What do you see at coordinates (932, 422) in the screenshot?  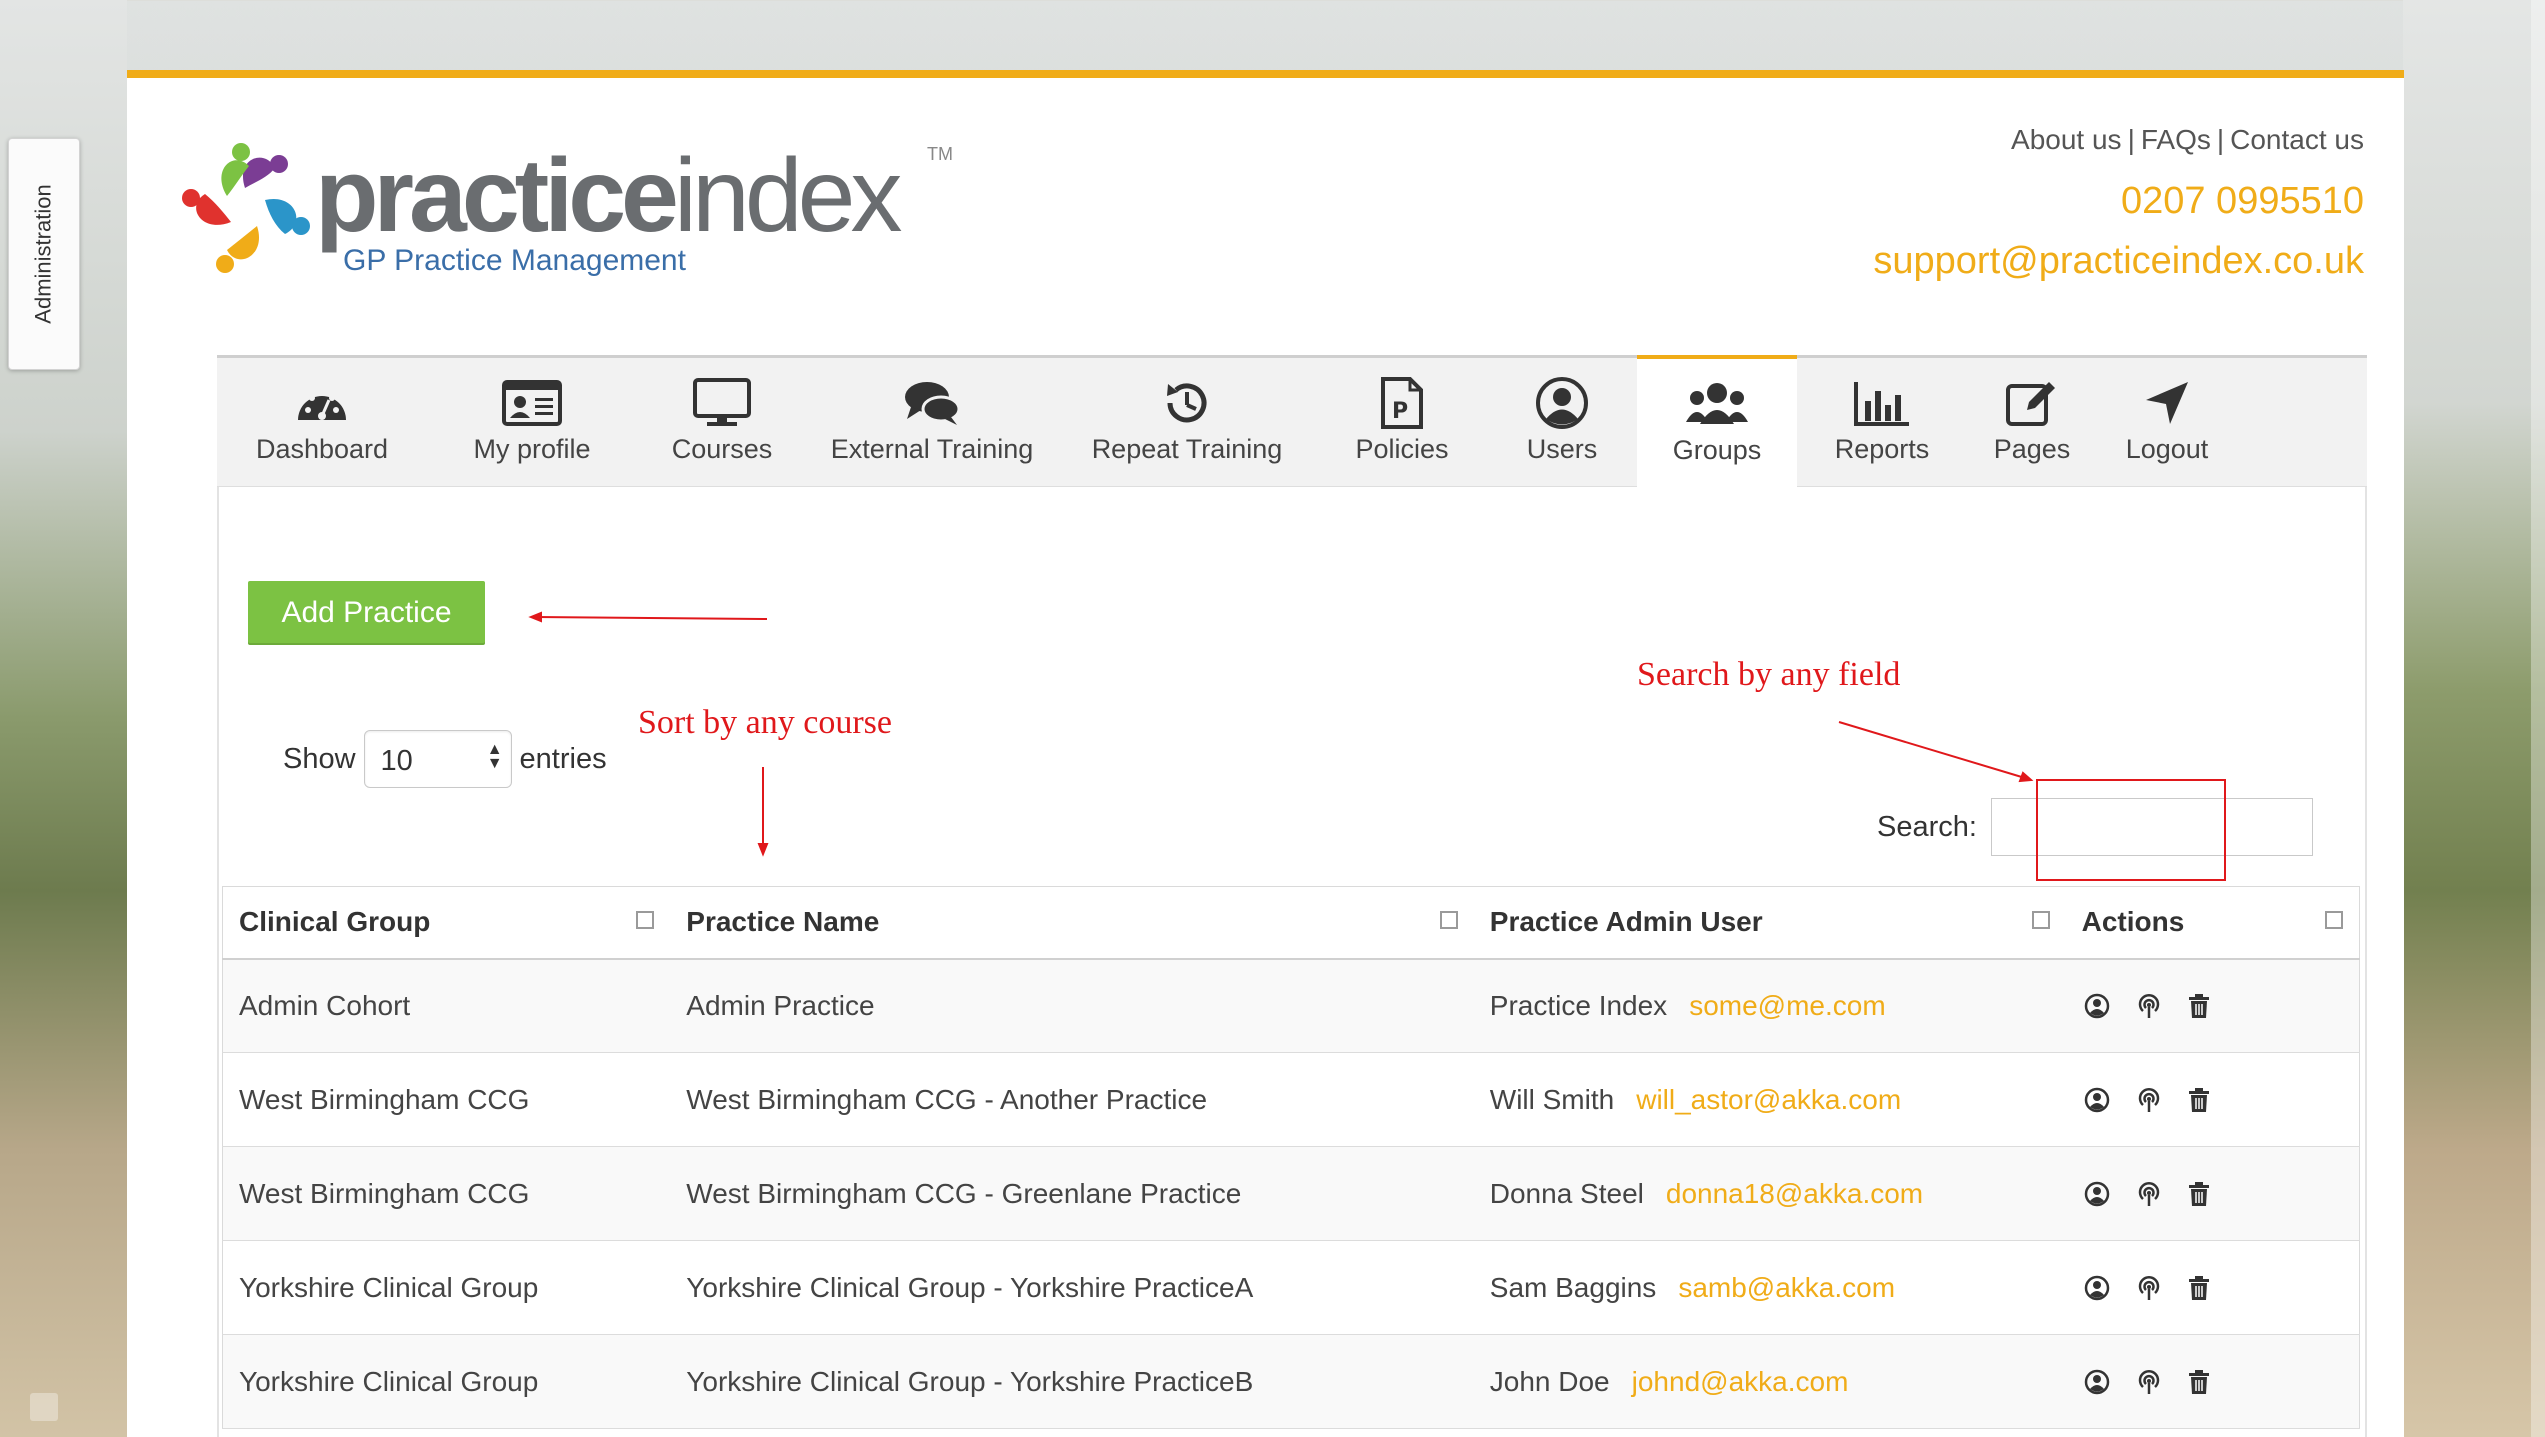 I see `nav-external-training: External Training` at bounding box center [932, 422].